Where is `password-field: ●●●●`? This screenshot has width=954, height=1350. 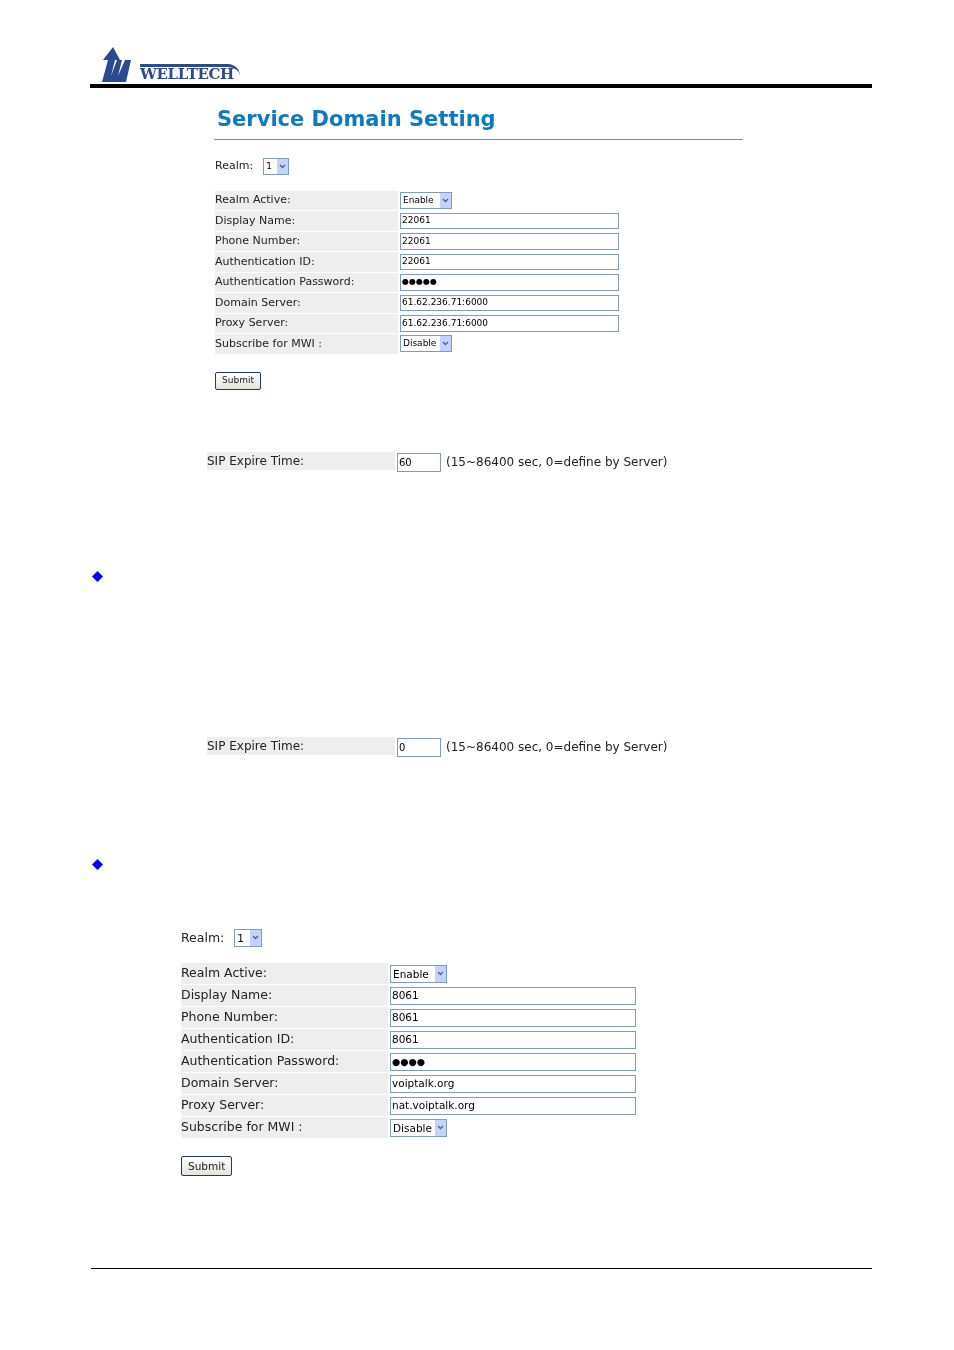 password-field: ●●●● is located at coordinates (513, 1061).